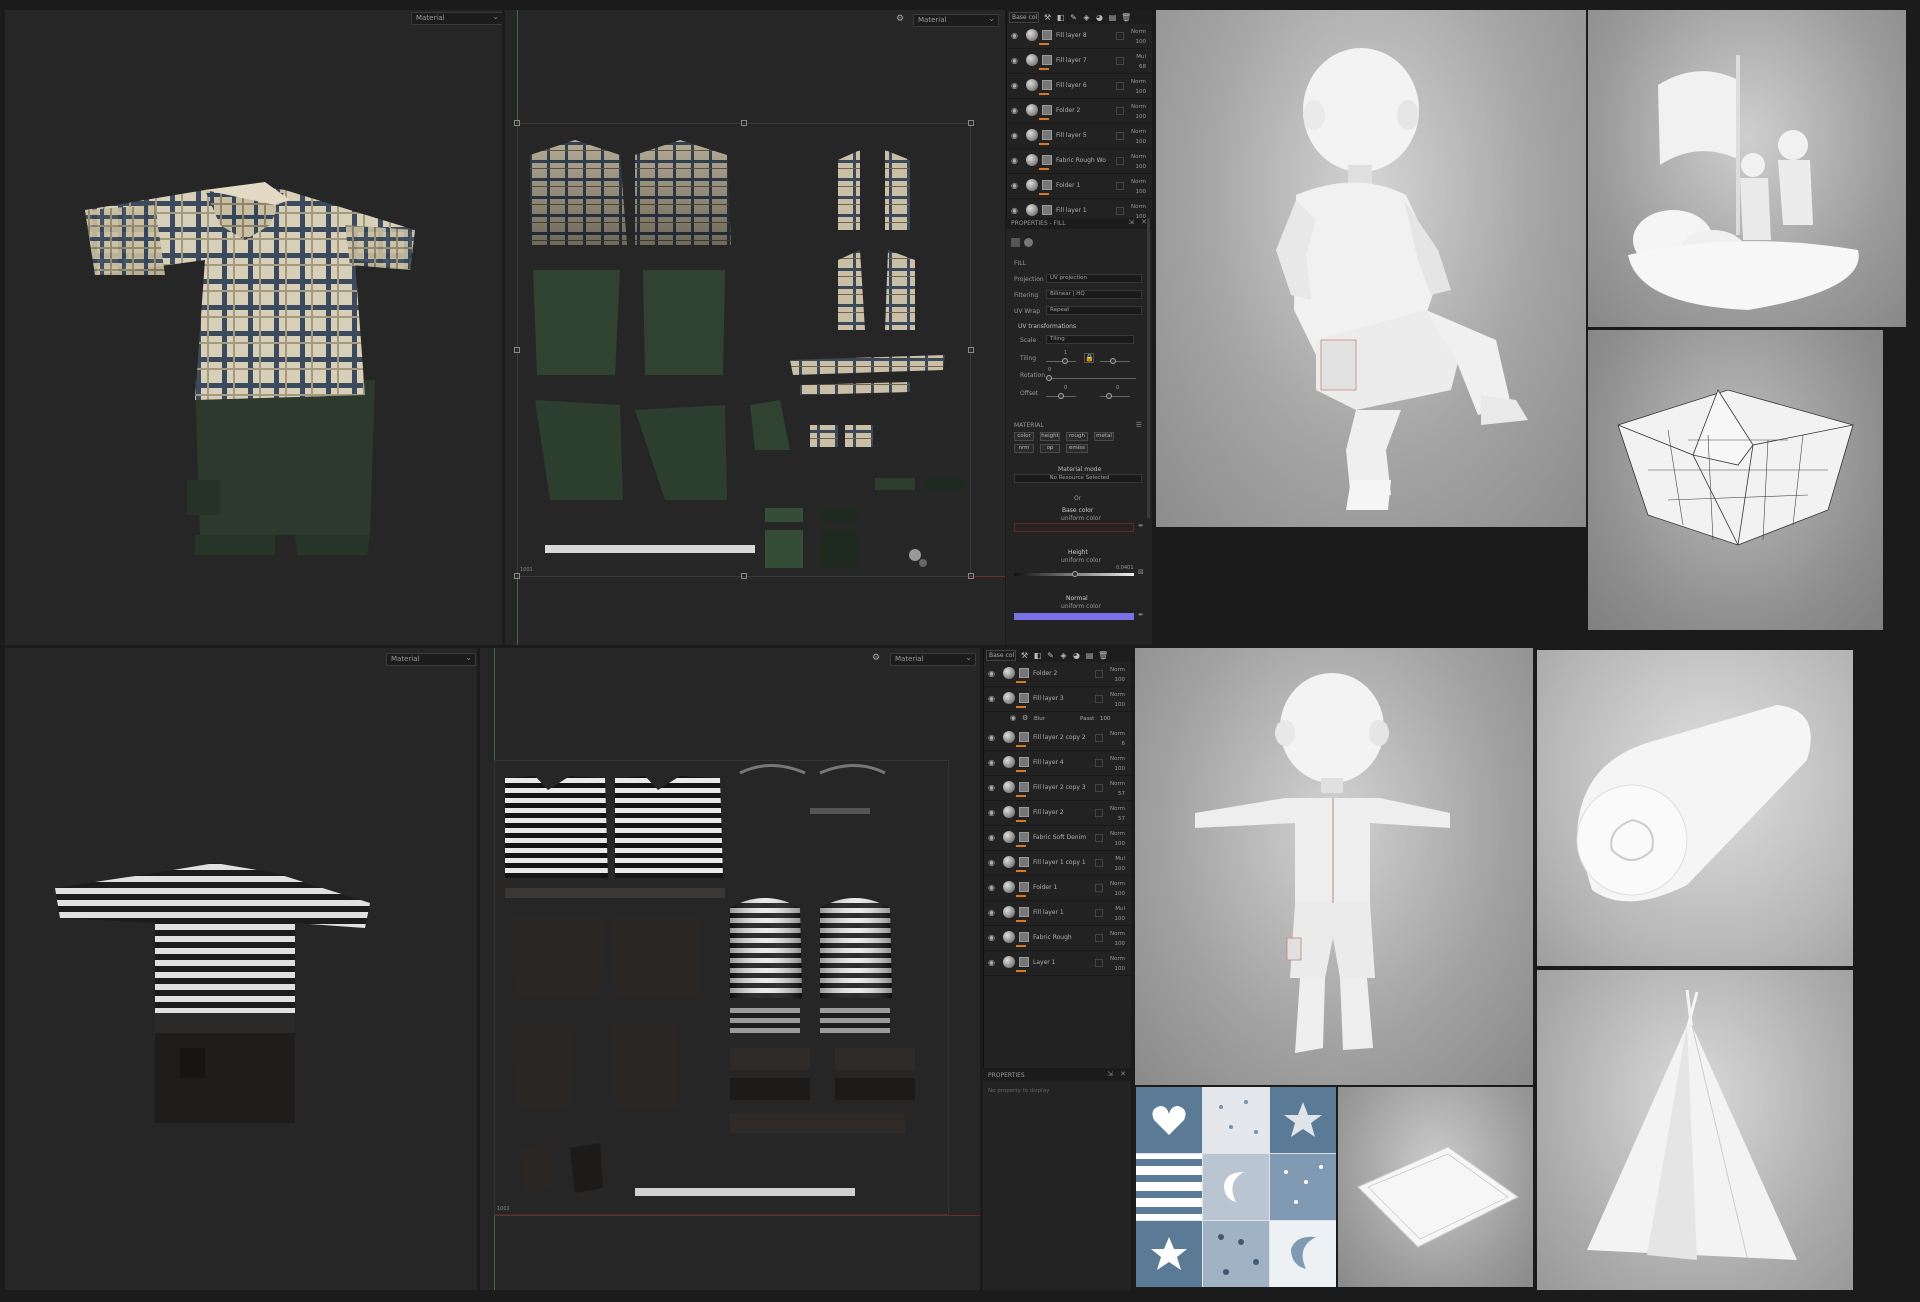  I want to click on eyedropper-icon: ✒, so click(1141, 526).